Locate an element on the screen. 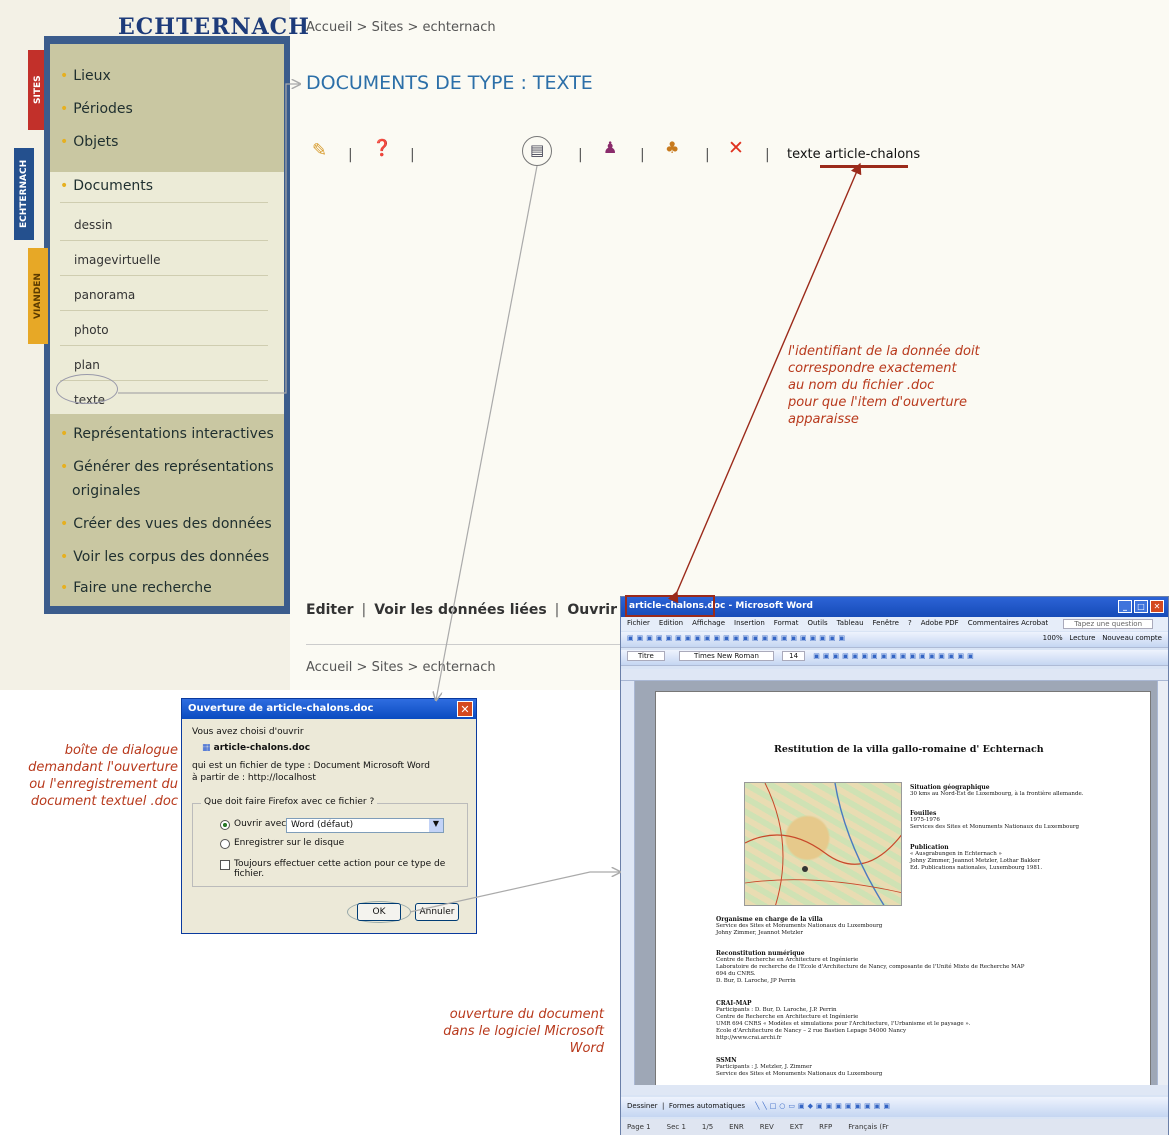 The height and width of the screenshot is (1135, 1169). sidebar-item-corpus: • Voir les corpus des données is located at coordinates (164, 557).